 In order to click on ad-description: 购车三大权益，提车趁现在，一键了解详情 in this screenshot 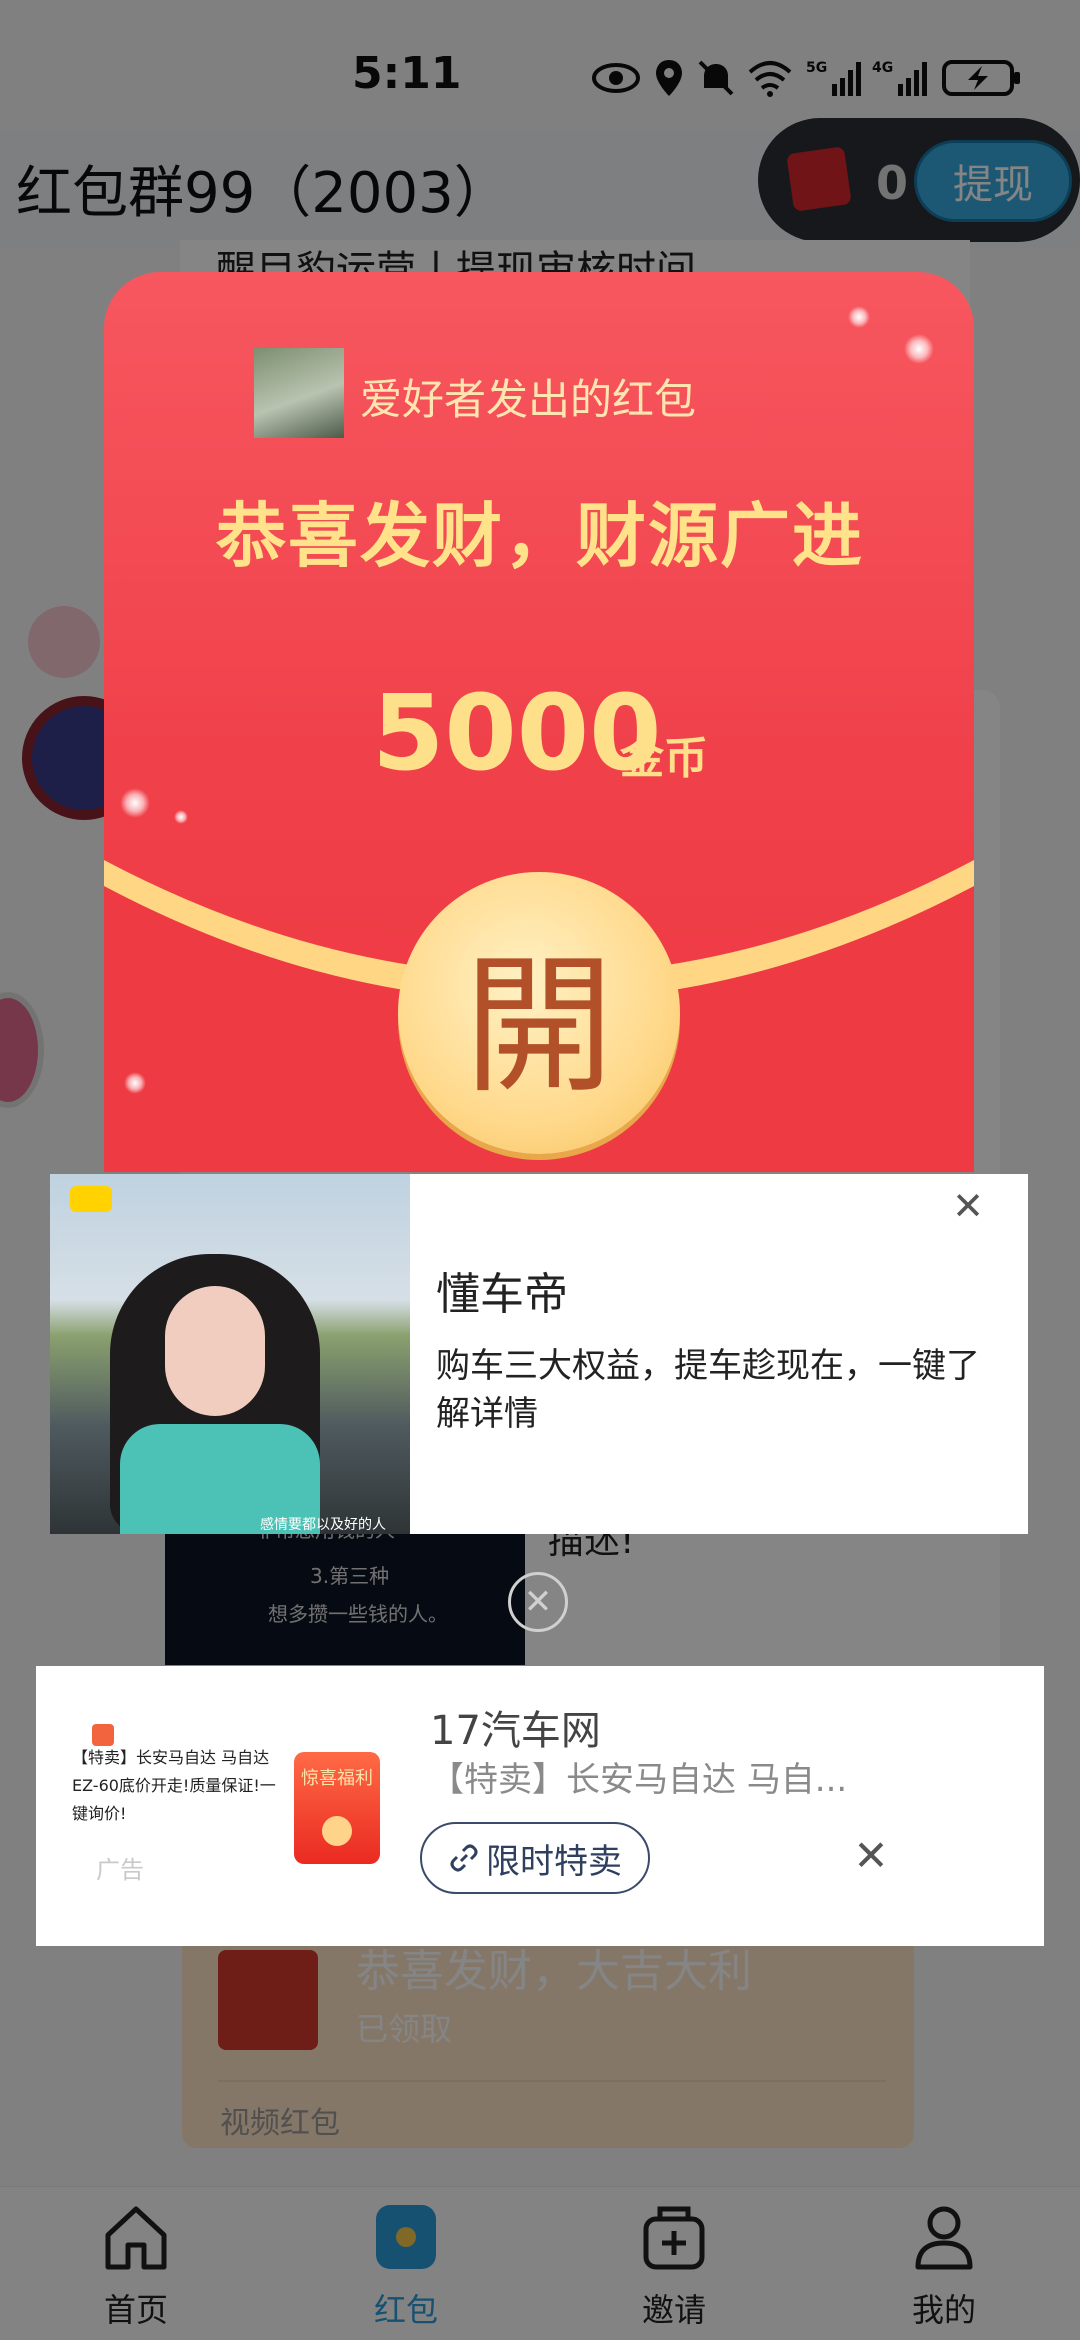, I will do `click(708, 1390)`.